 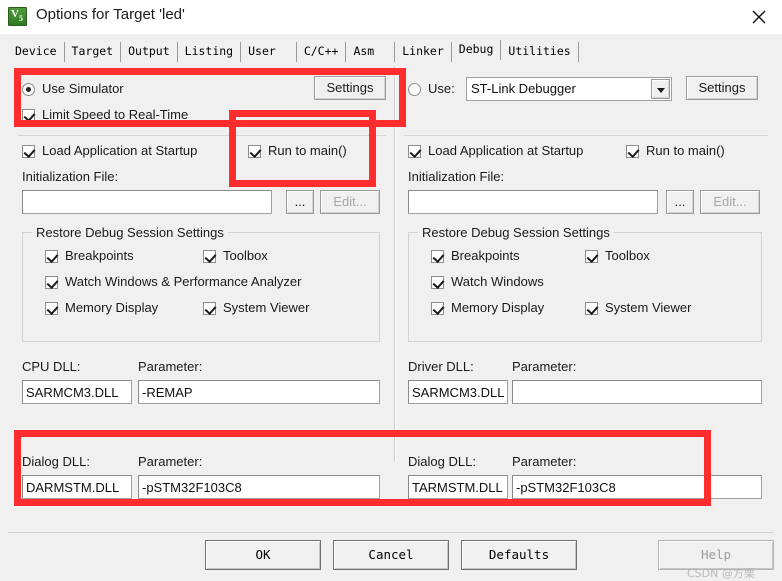 I want to click on left-toolbox-checkbox, so click(x=209, y=256).